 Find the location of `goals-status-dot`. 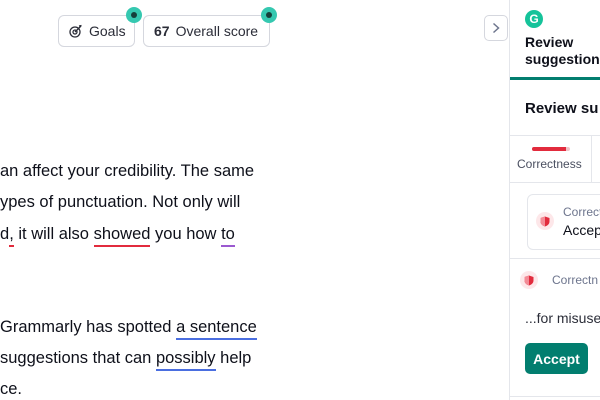

goals-status-dot is located at coordinates (134, 15).